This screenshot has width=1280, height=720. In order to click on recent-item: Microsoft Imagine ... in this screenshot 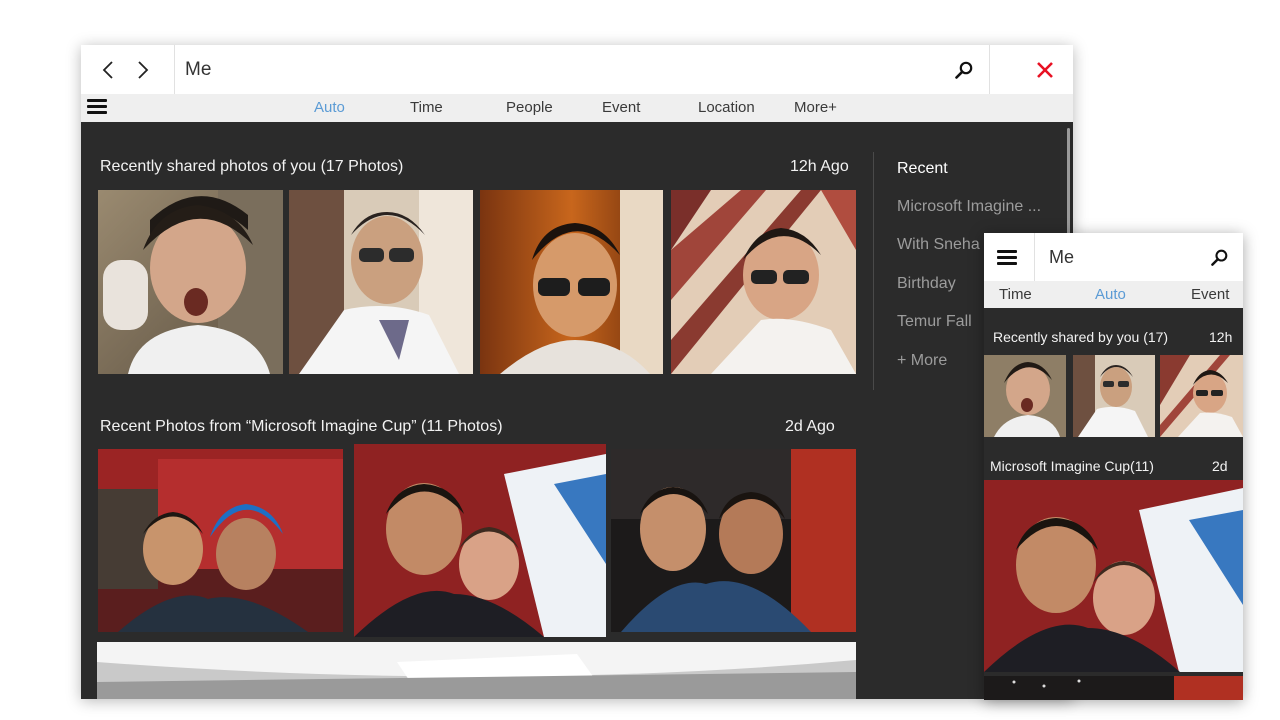, I will do `click(969, 207)`.